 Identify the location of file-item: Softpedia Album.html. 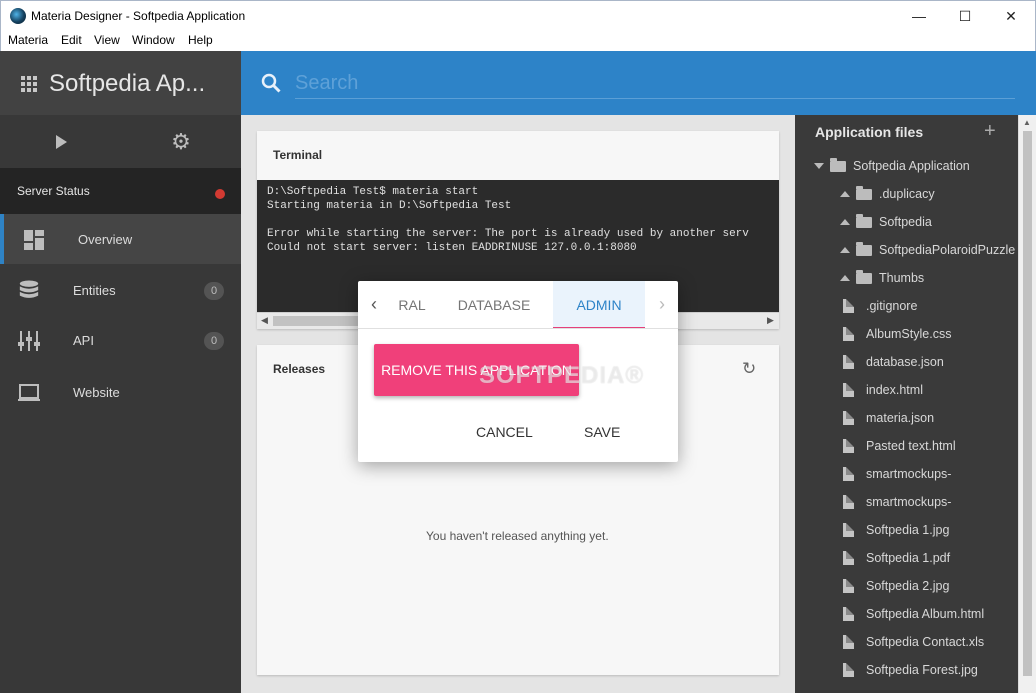
(906, 614).